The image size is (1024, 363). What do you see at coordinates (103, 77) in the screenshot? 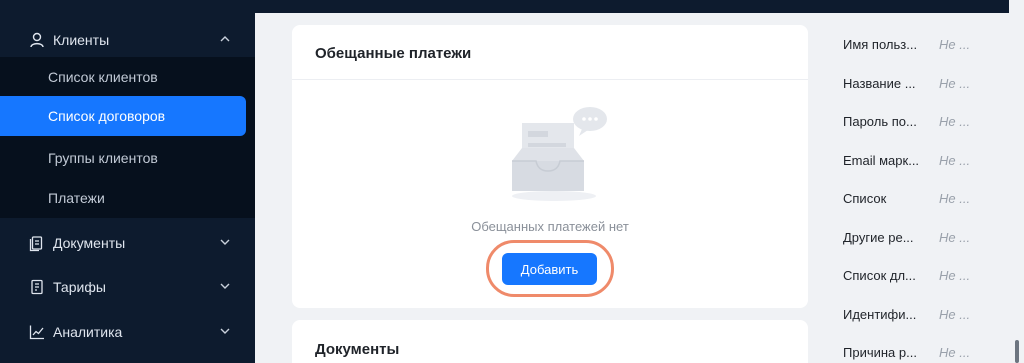
I see `sidebar-item-label: Список клиентов` at bounding box center [103, 77].